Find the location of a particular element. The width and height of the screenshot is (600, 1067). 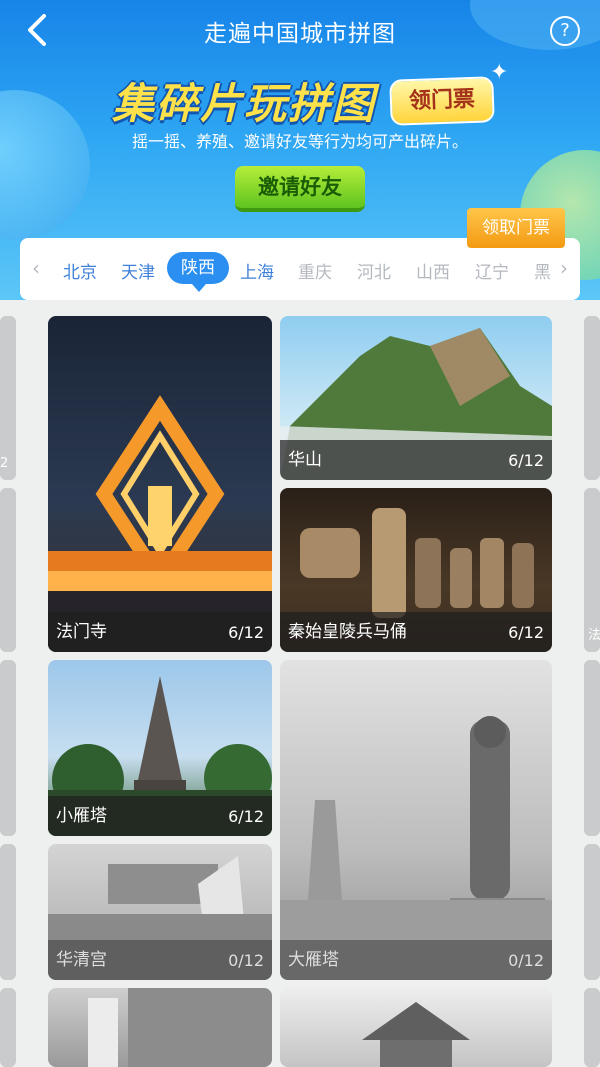

page-title: 走遍中国城市拼图 is located at coordinates (300, 34).